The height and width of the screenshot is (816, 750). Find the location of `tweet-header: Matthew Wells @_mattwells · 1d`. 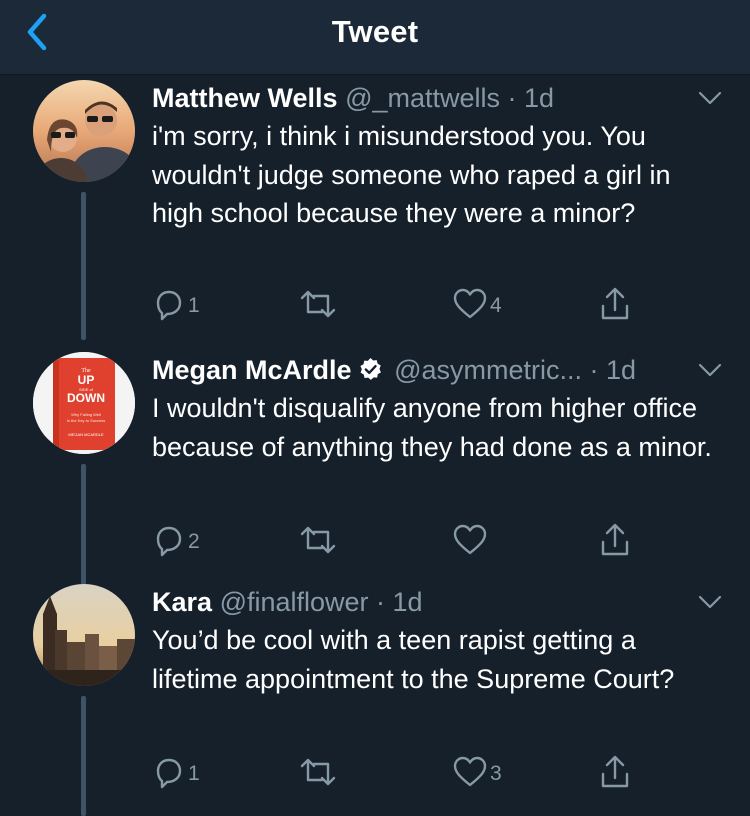

tweet-header: Matthew Wells @_mattwells · 1d is located at coordinates (426, 98).